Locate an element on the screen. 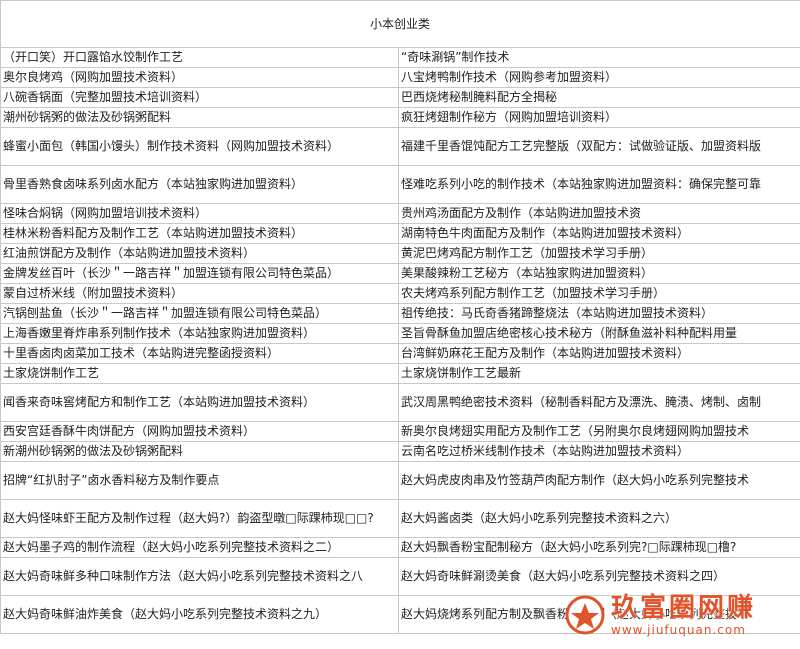 The image size is (800, 649). cell-right: 农夫烤鸡系列配方制作工艺（加盟技术学习手册） is located at coordinates (598, 293).